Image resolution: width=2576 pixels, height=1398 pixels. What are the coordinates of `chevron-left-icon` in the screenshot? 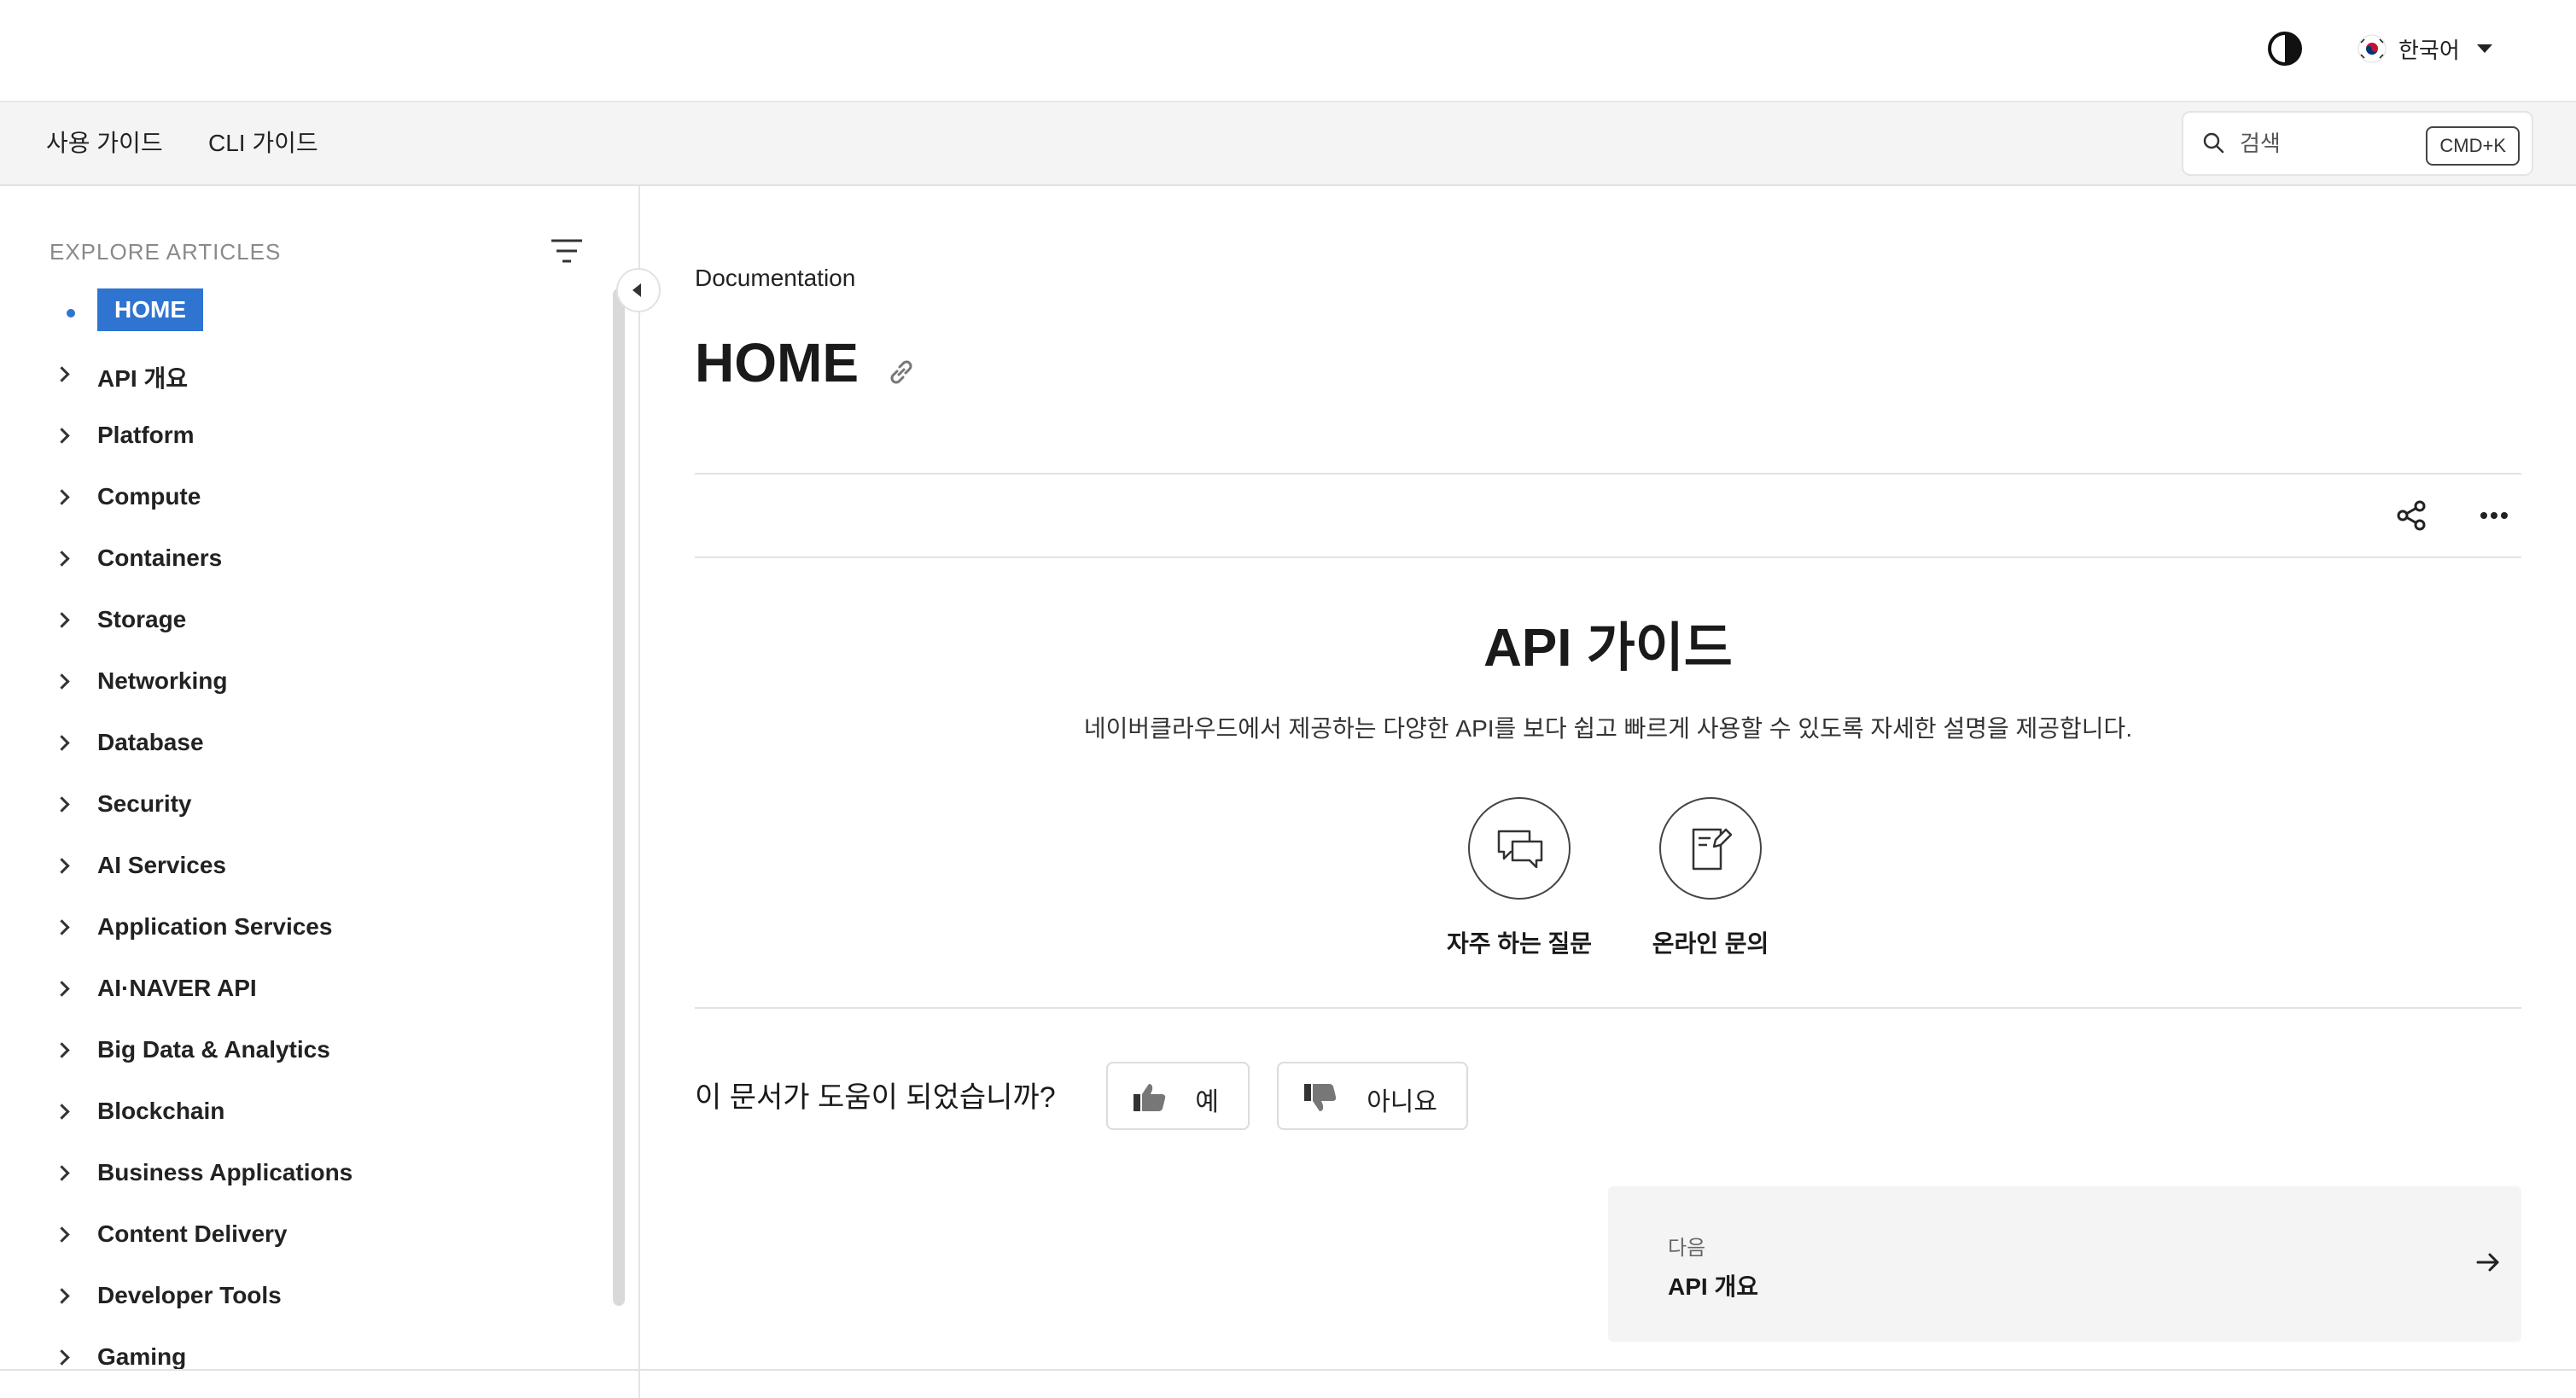 It's located at (636, 290).